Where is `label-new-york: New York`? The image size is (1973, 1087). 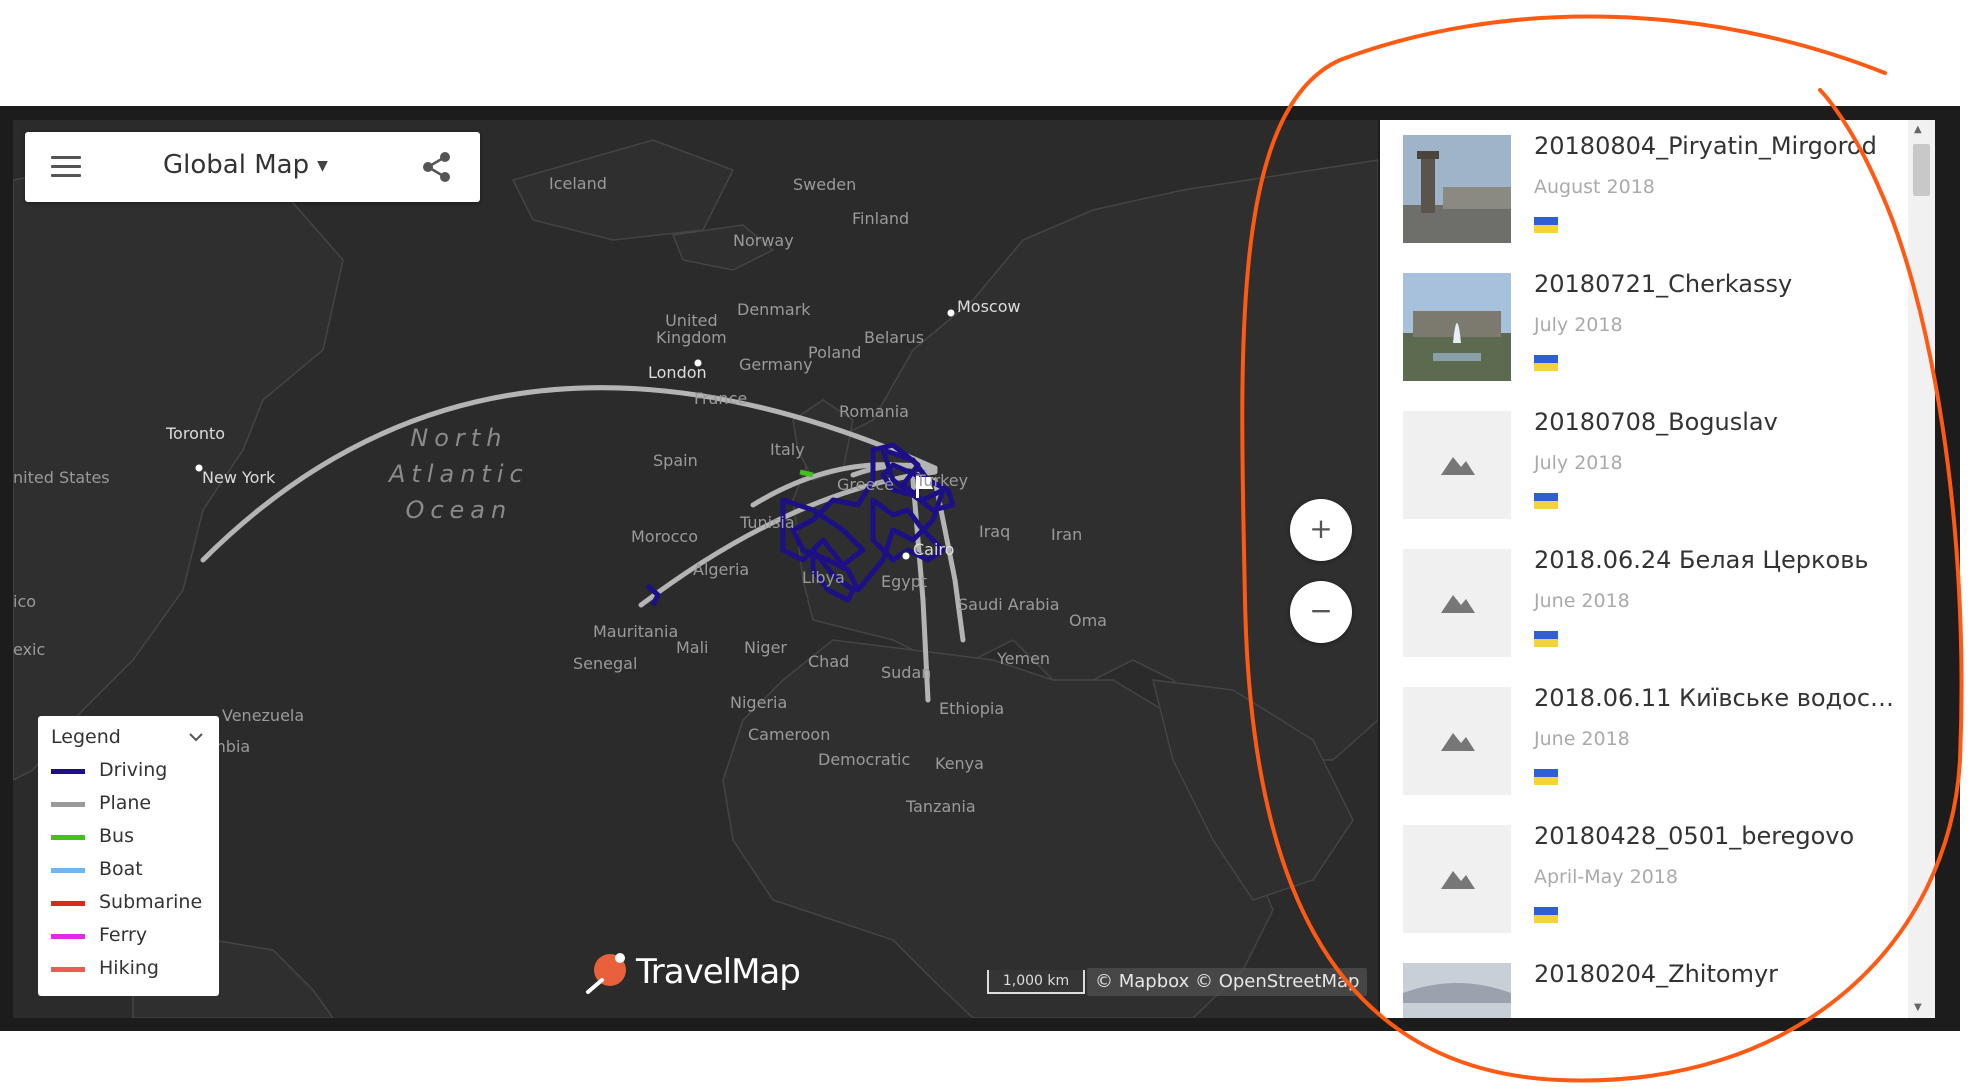 label-new-york: New York is located at coordinates (239, 477).